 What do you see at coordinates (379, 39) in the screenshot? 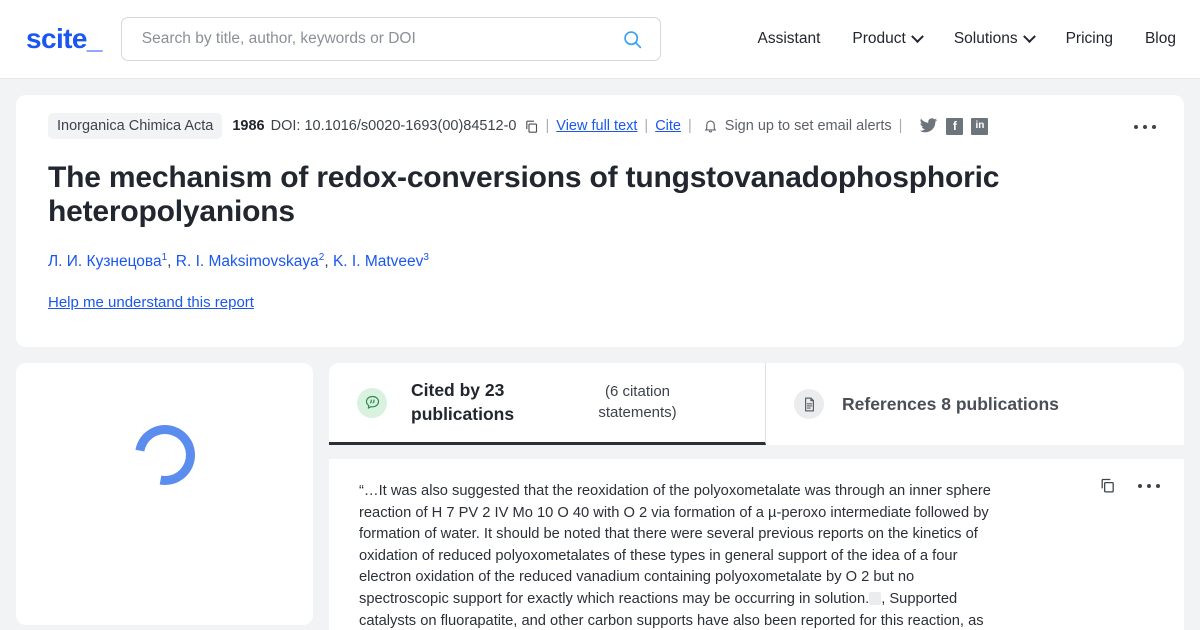
I see `search-input` at bounding box center [379, 39].